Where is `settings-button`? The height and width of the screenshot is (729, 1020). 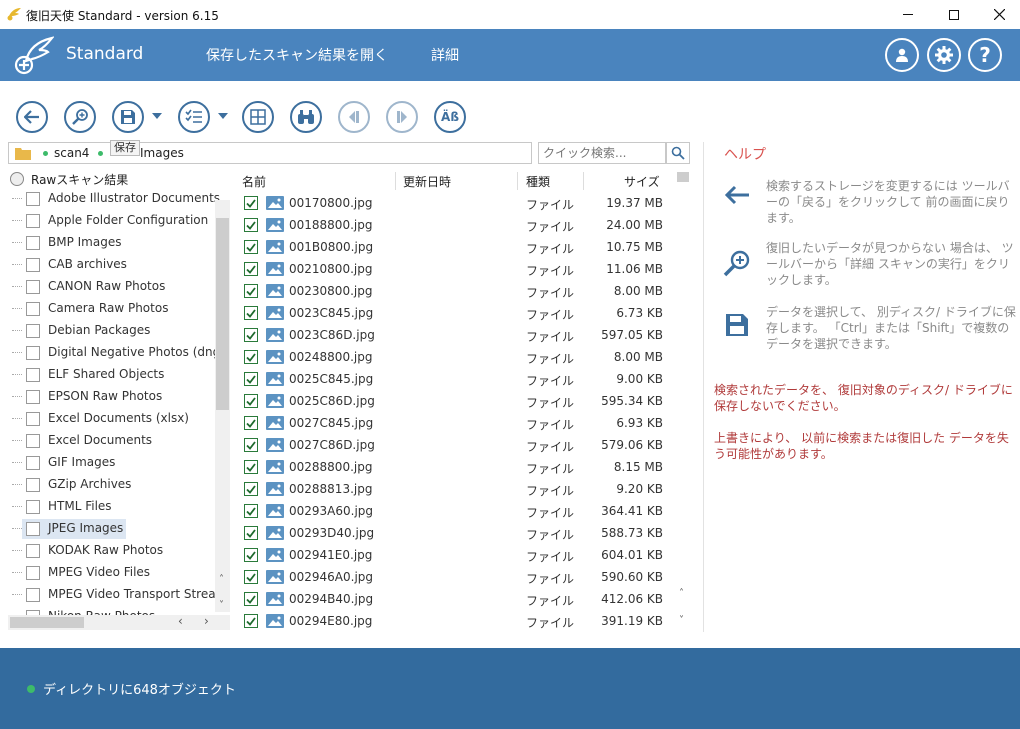
settings-button is located at coordinates (944, 55).